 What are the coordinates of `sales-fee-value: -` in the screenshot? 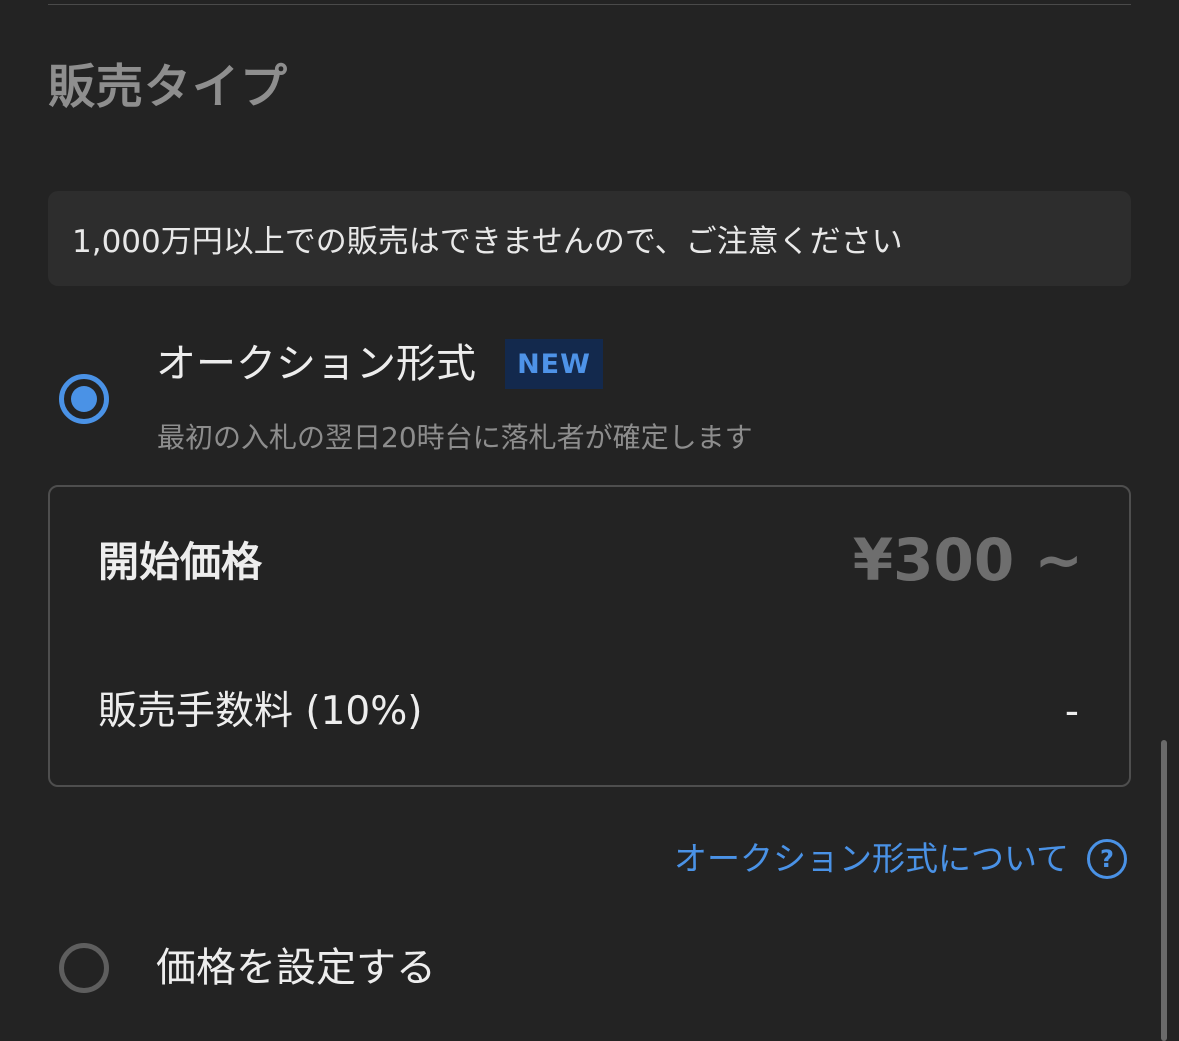 It's located at (1071, 711).